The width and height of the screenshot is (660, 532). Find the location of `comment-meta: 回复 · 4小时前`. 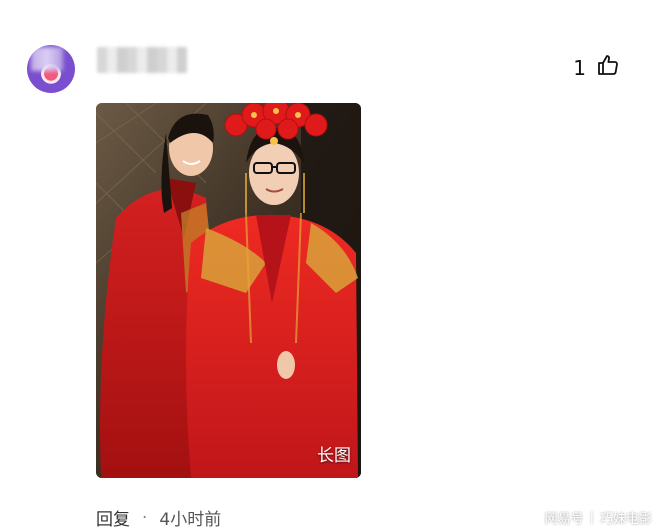

comment-meta: 回复 · 4小时前 is located at coordinates (159, 518).